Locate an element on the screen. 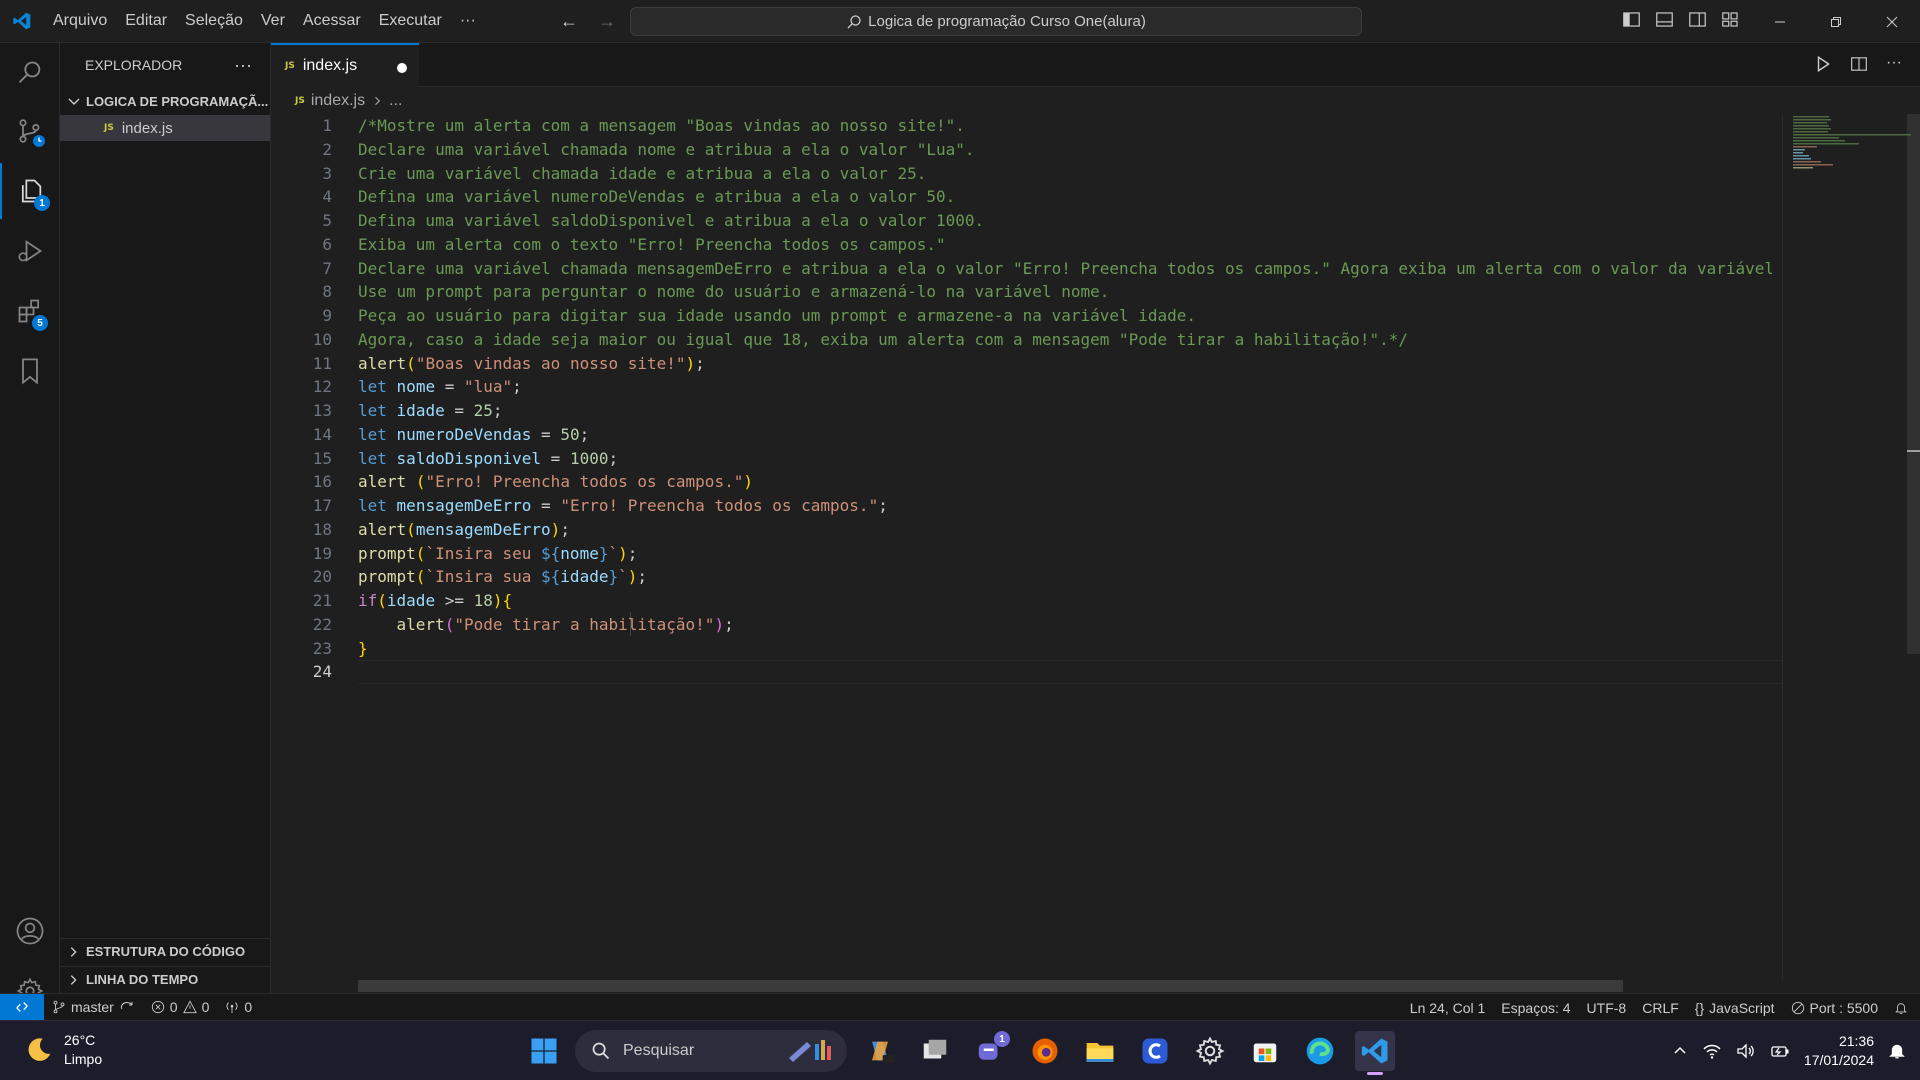 The height and width of the screenshot is (1080, 1920). run-debug-icon is located at coordinates (30, 251).